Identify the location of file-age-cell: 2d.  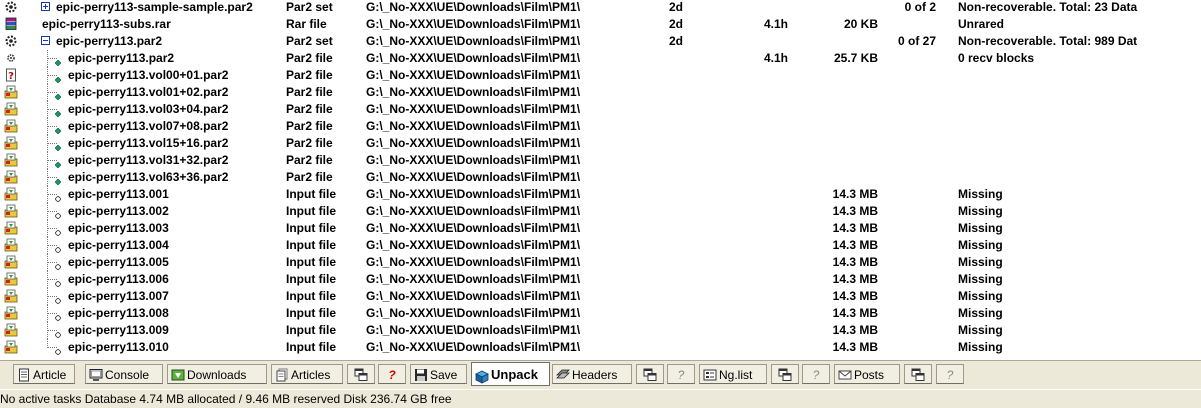
(676, 24).